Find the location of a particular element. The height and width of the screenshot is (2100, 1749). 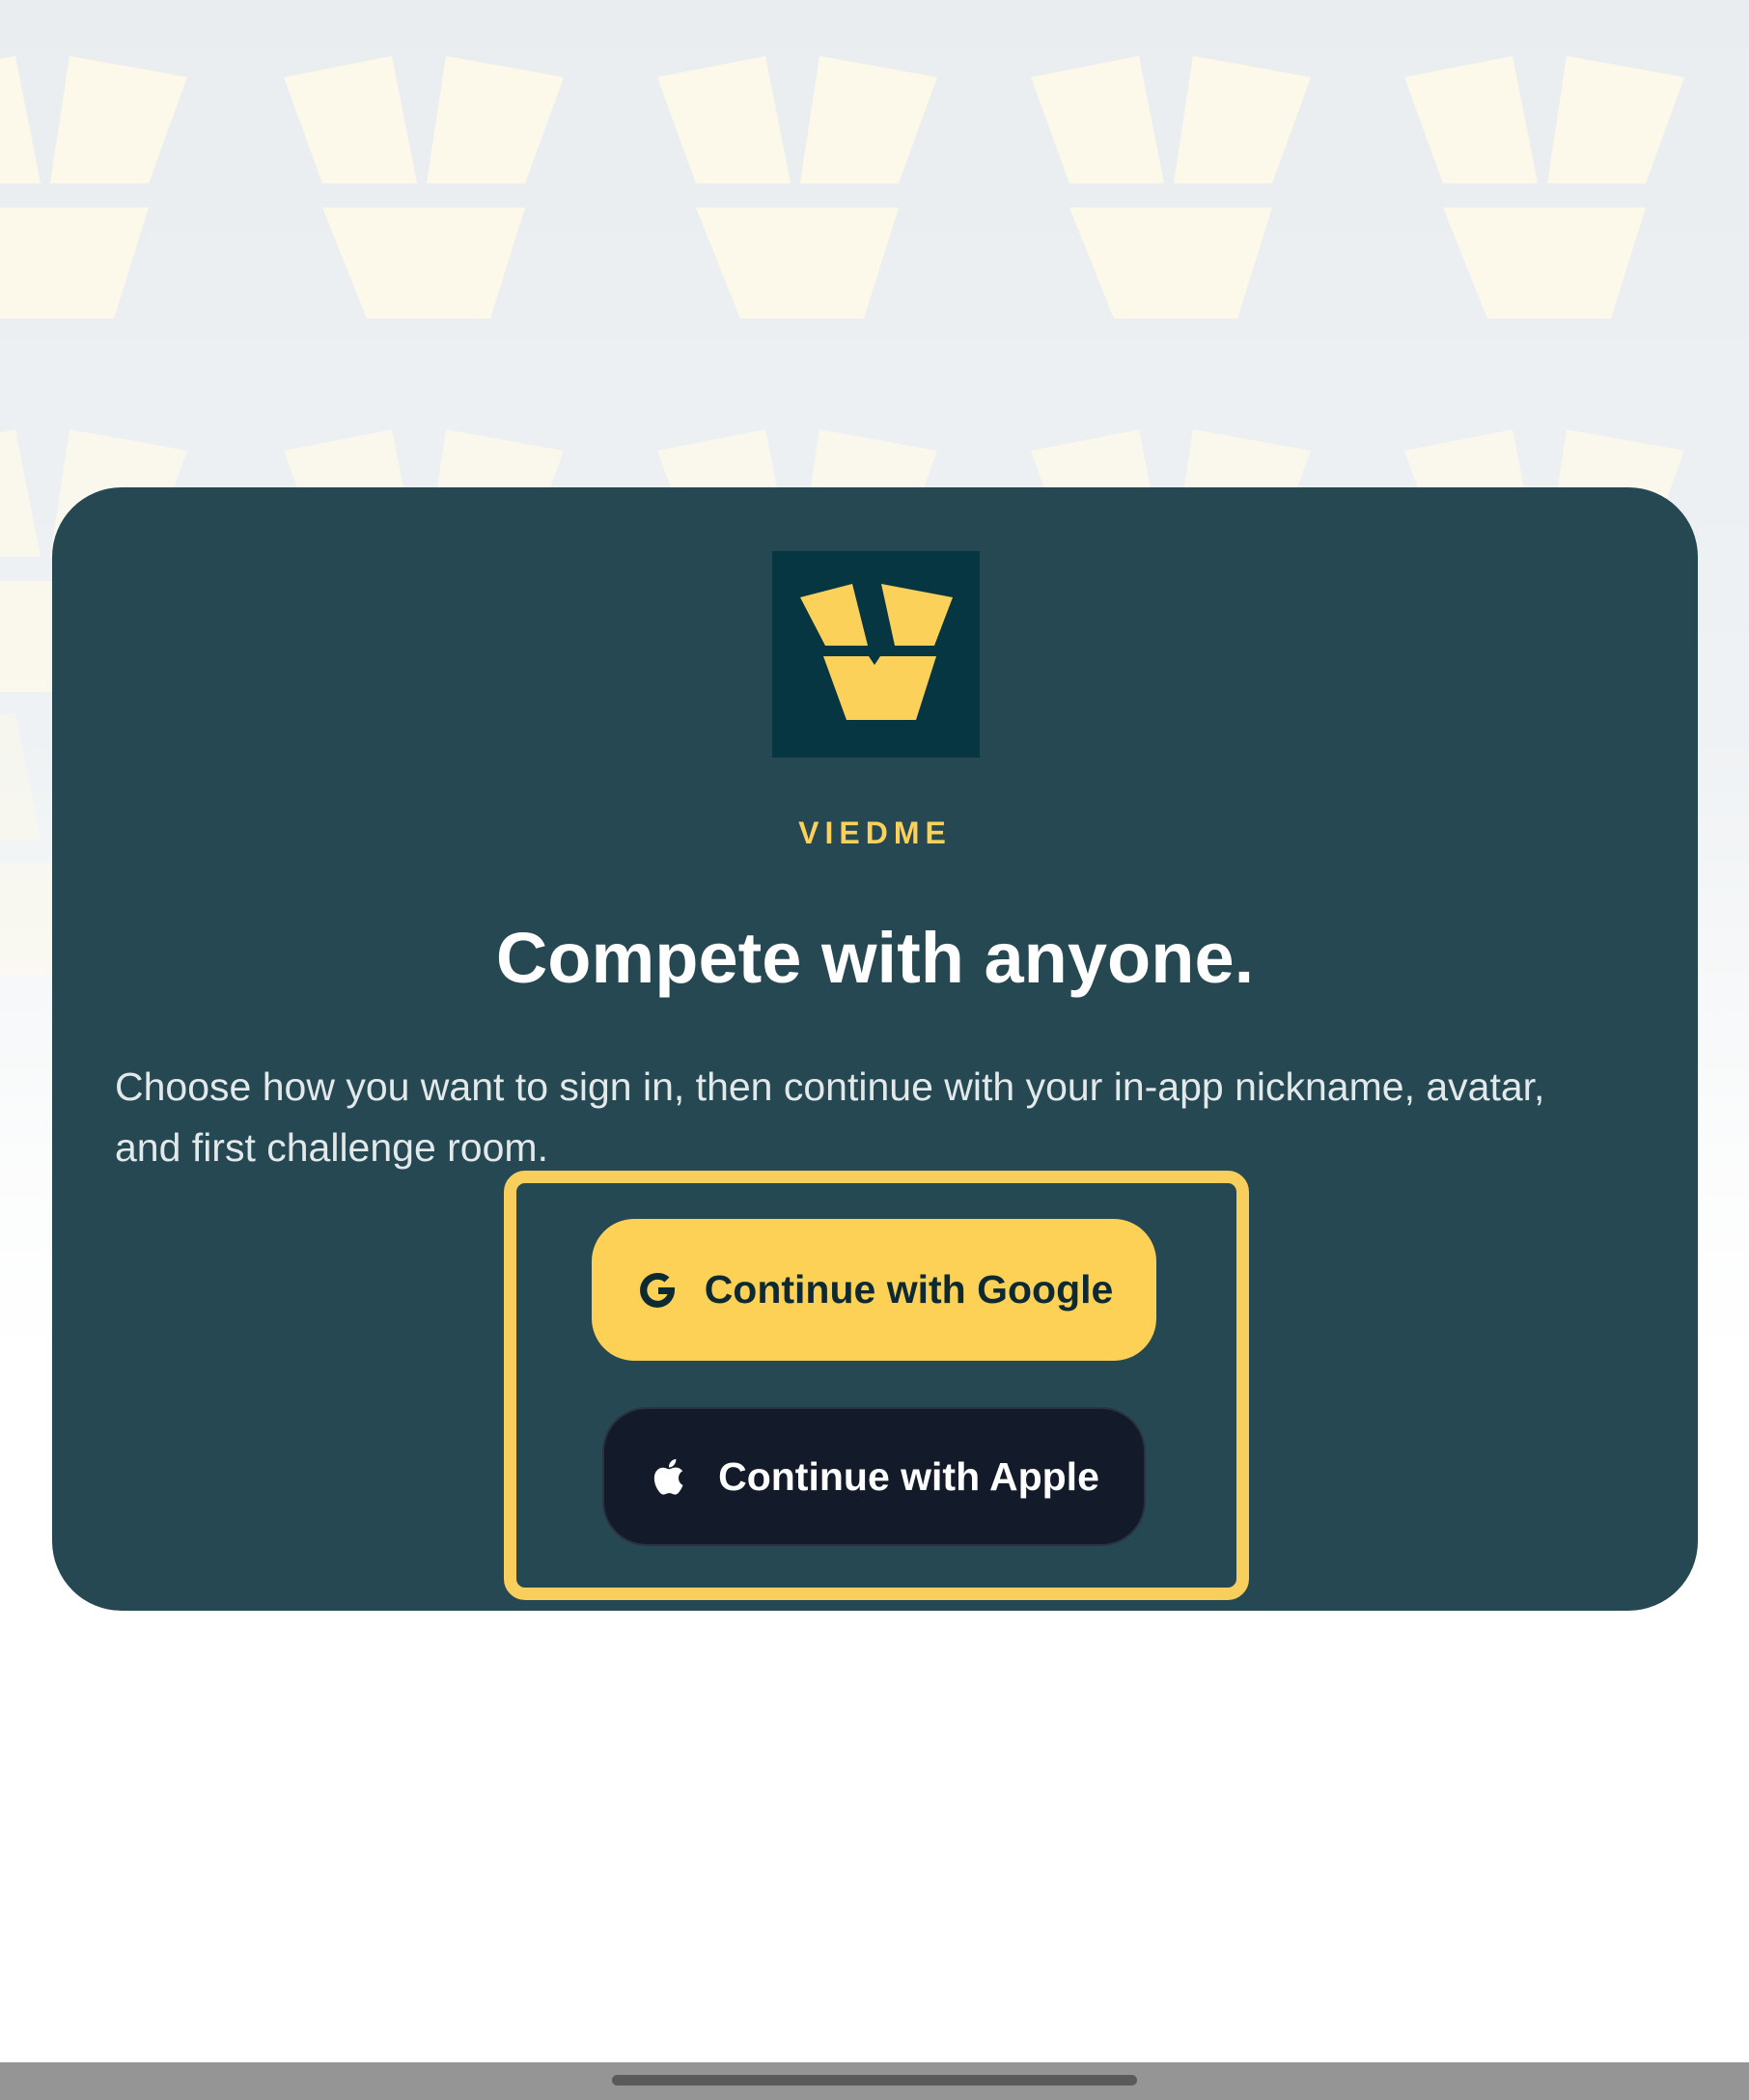

apple-button-label: Continue with Apple is located at coordinates (909, 1476).